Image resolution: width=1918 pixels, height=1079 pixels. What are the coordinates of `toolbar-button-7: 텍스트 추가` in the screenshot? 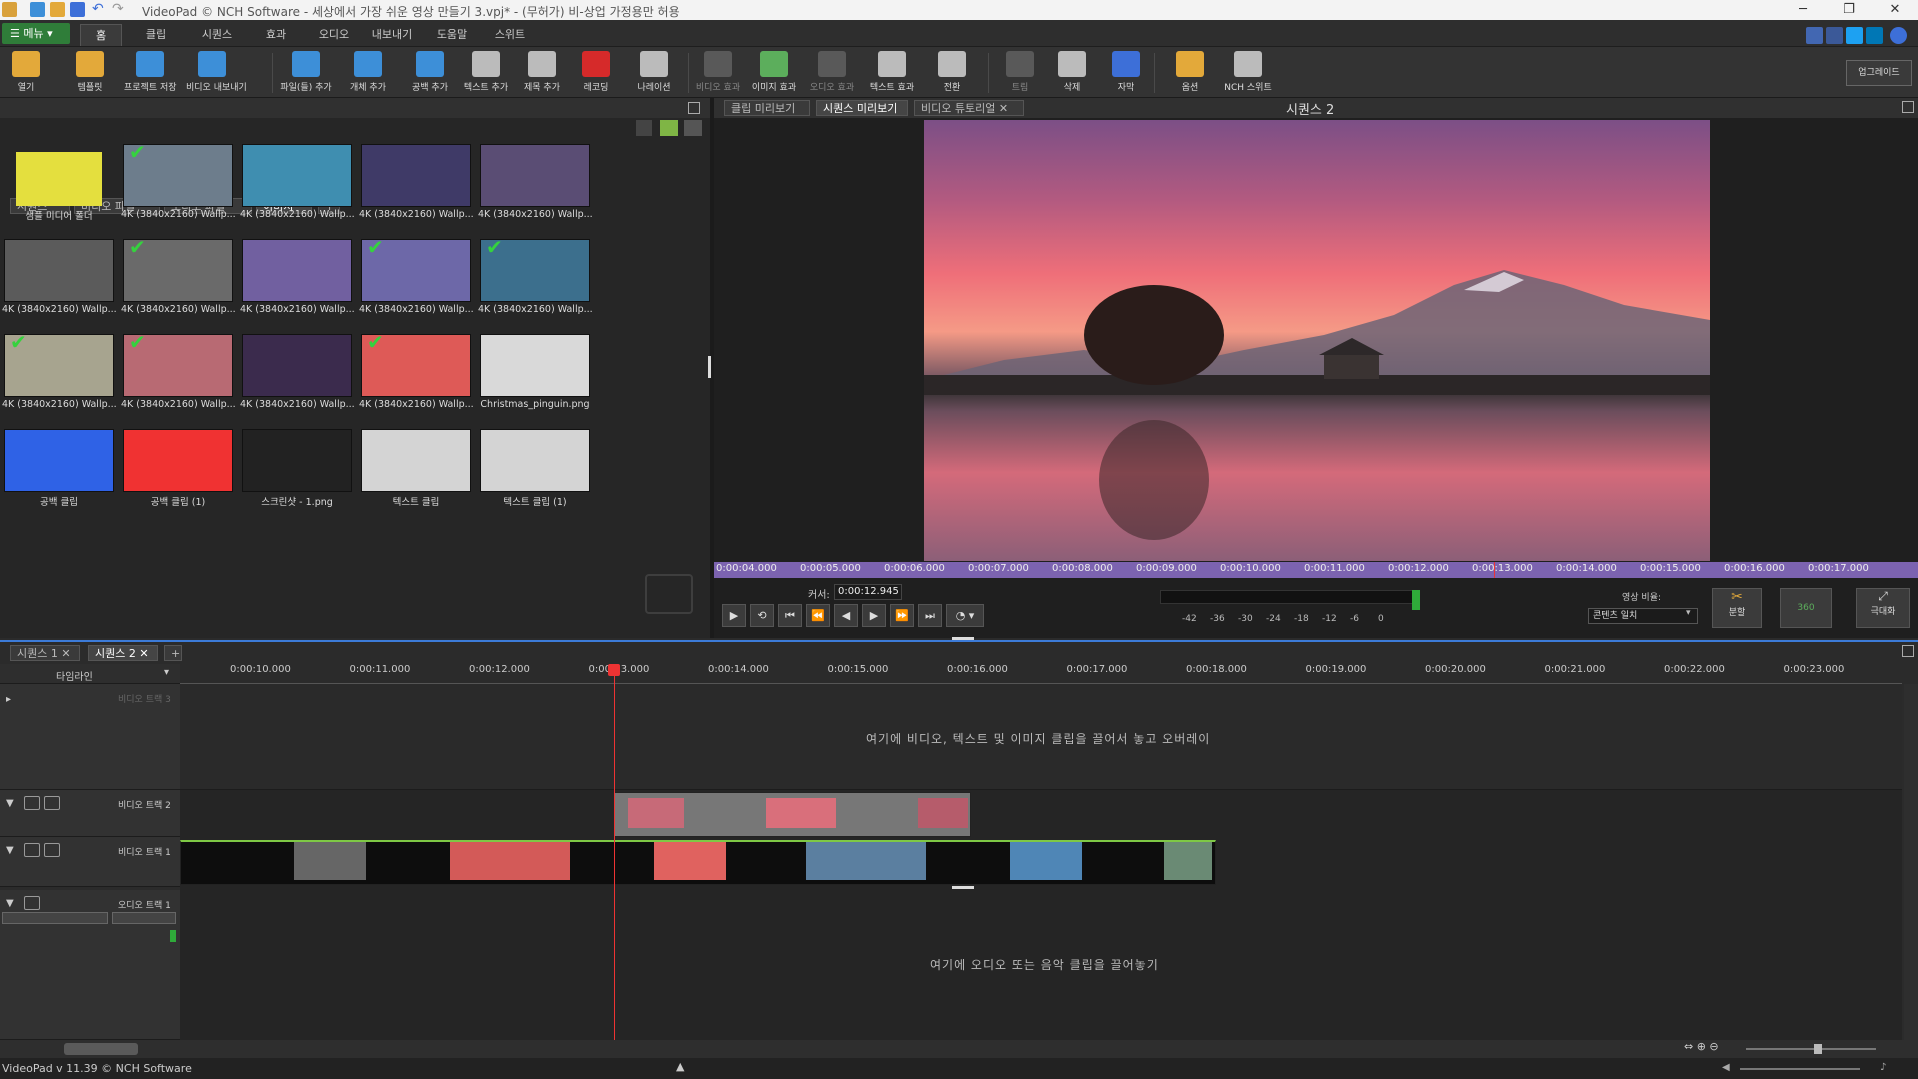 It's located at (486, 73).